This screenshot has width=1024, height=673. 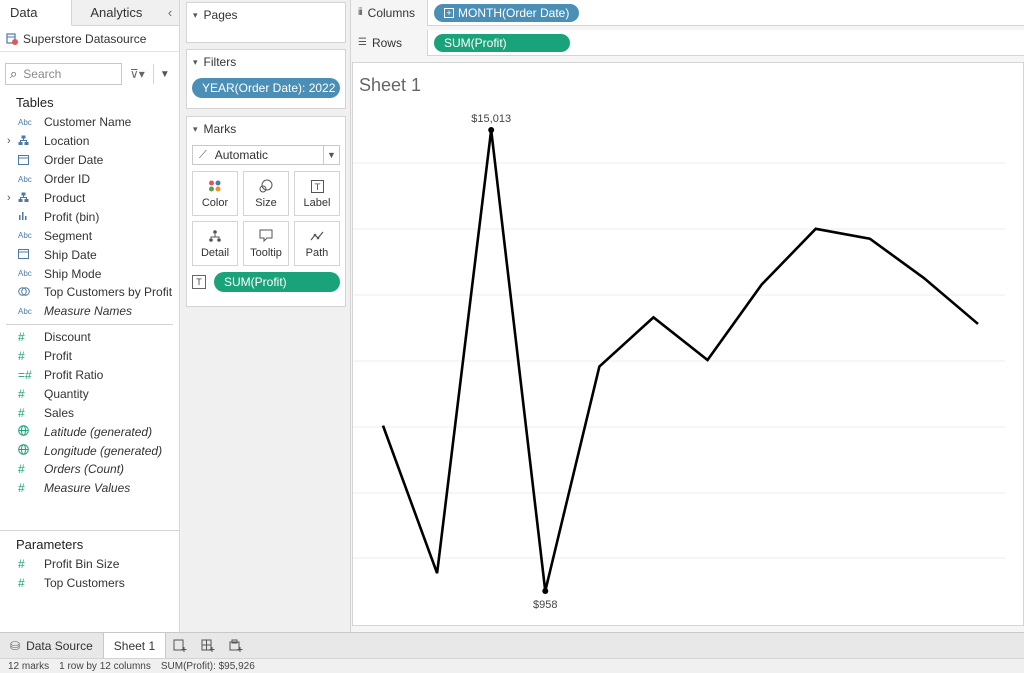 What do you see at coordinates (67, 179) in the screenshot?
I see `field-label: Order ID` at bounding box center [67, 179].